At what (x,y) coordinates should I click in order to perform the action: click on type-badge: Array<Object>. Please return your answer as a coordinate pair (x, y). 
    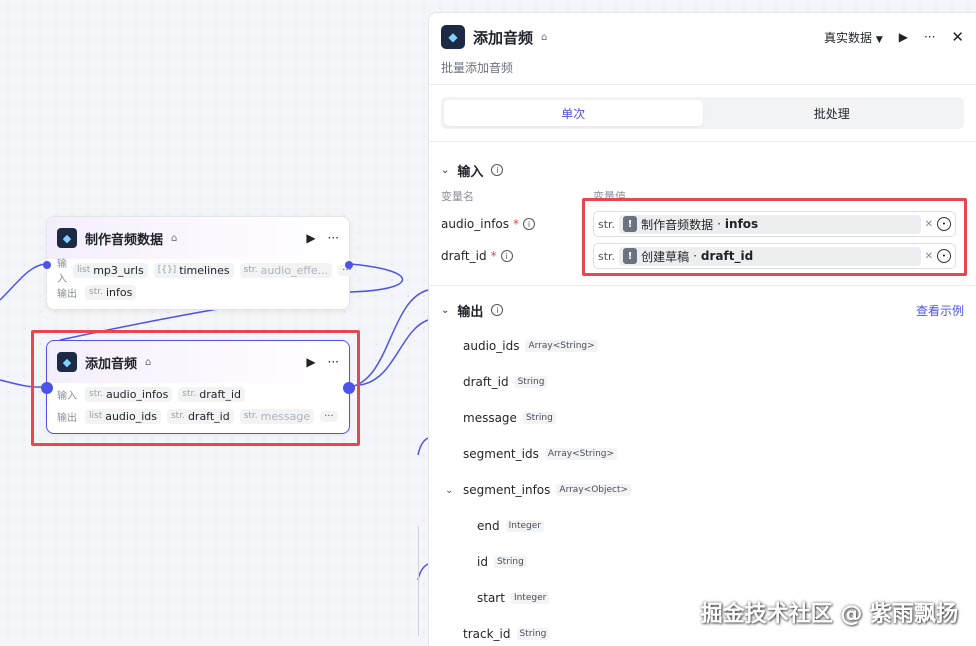
    Looking at the image, I should click on (594, 490).